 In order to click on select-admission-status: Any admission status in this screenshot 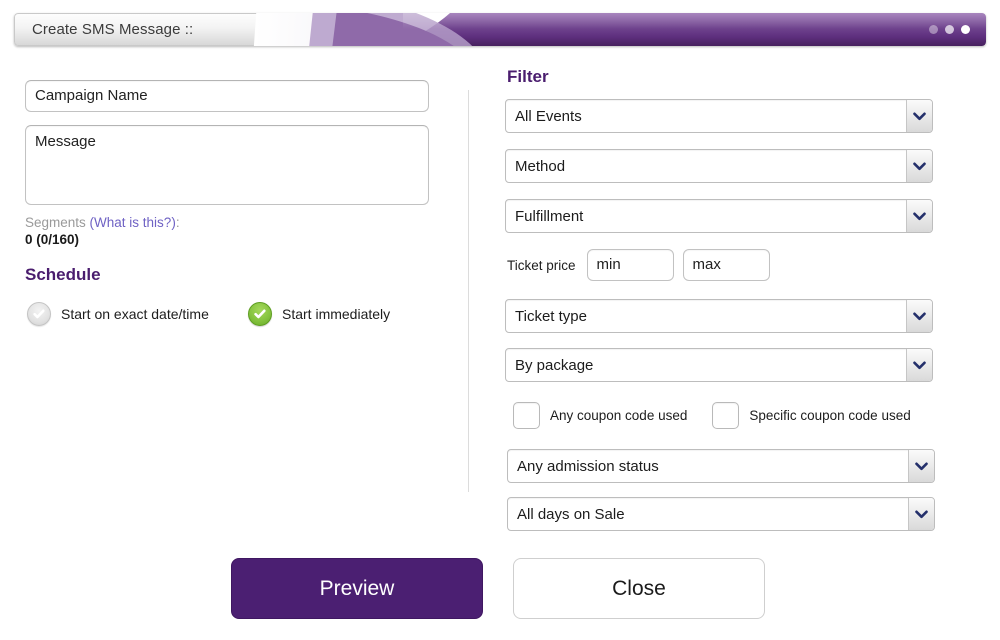, I will do `click(721, 466)`.